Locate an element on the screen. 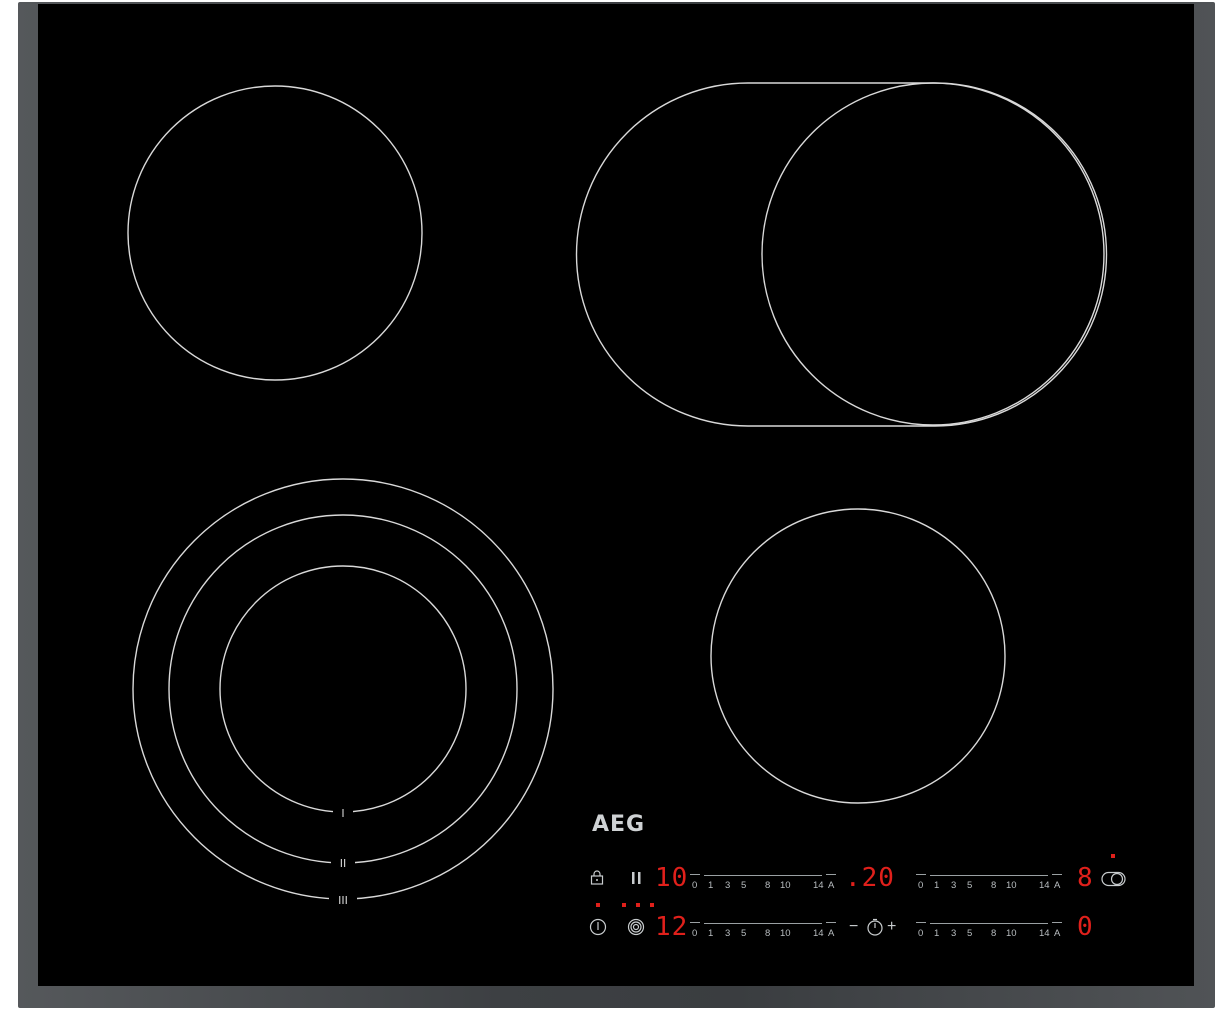 The image size is (1226, 1012). power-icon is located at coordinates (598, 929).